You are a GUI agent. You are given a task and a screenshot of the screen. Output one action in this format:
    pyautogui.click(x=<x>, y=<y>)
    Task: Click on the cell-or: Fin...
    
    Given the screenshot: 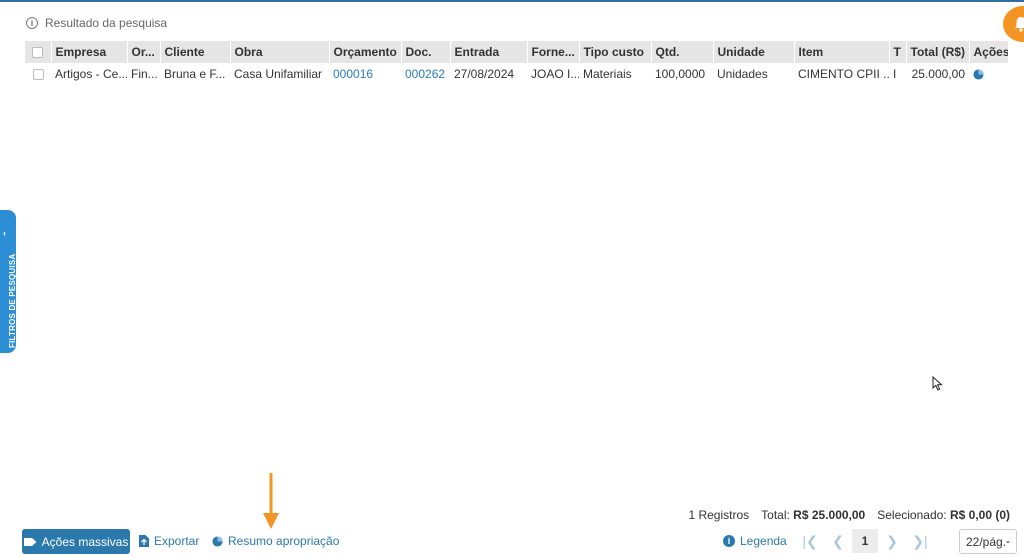 What is the action you would take?
    pyautogui.click(x=144, y=74)
    